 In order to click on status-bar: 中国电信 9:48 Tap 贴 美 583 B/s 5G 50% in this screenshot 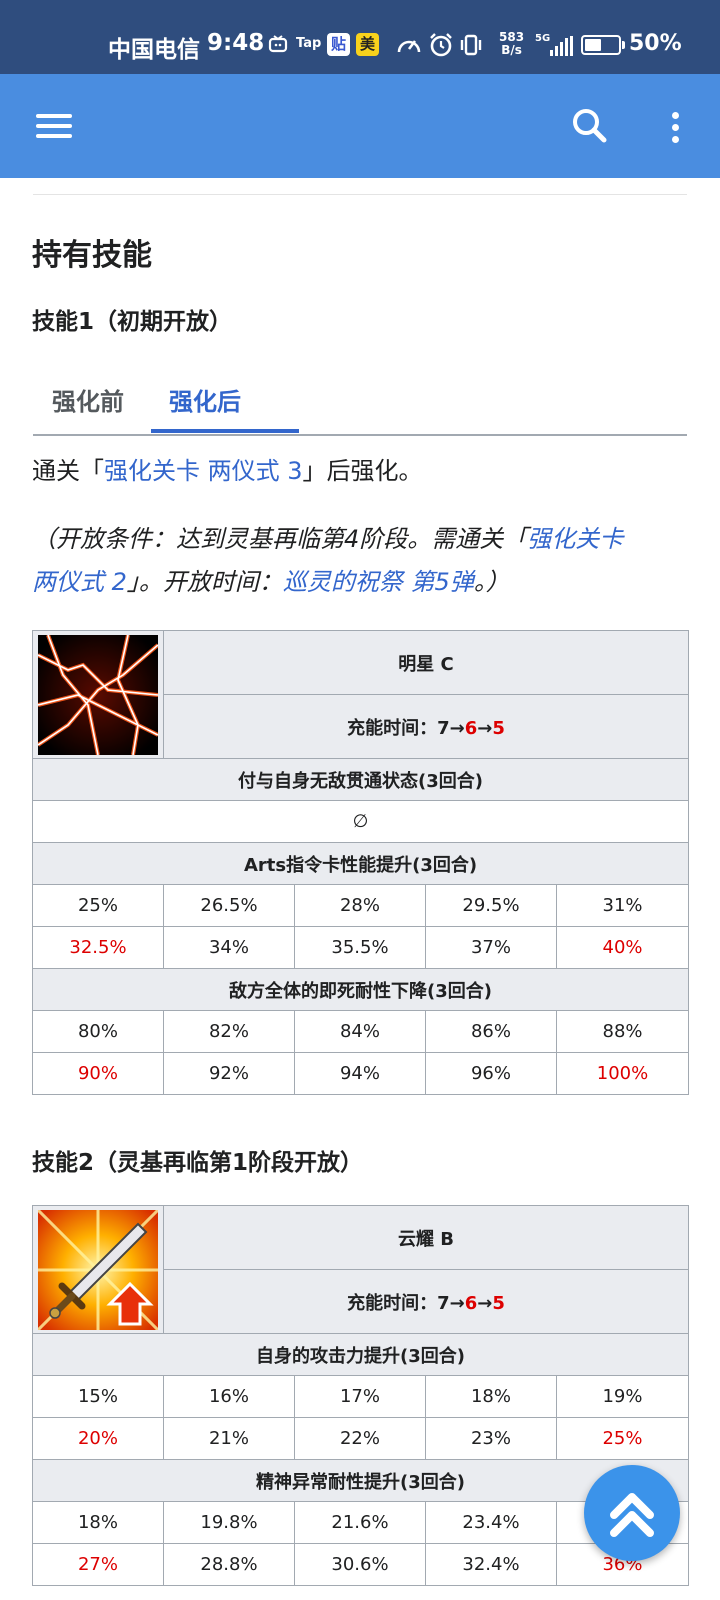, I will do `click(360, 37)`.